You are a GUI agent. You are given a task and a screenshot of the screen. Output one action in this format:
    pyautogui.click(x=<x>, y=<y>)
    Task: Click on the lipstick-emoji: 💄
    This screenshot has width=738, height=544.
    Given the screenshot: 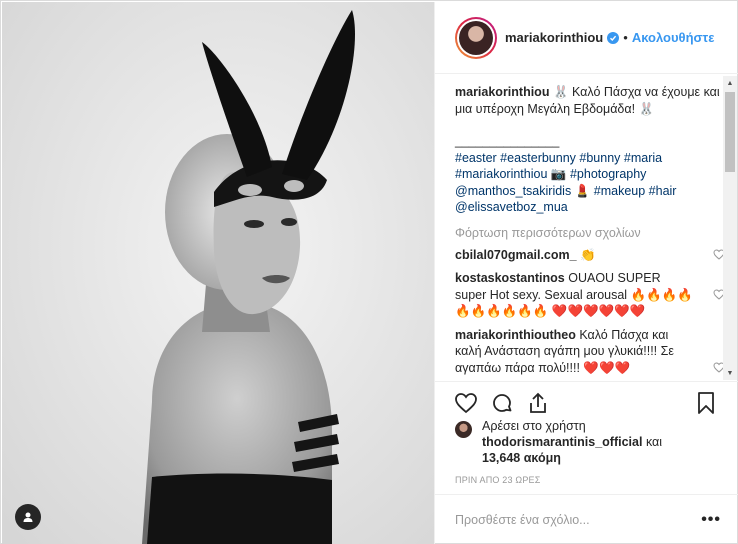 What is the action you would take?
    pyautogui.click(x=582, y=190)
    